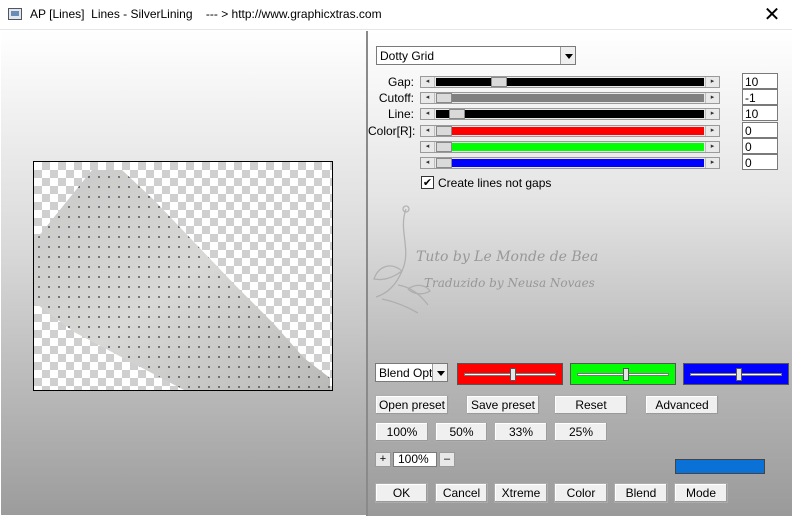 This screenshot has width=792, height=516. Describe the element at coordinates (682, 405) in the screenshot. I see `advanced-button: Advanced` at that location.